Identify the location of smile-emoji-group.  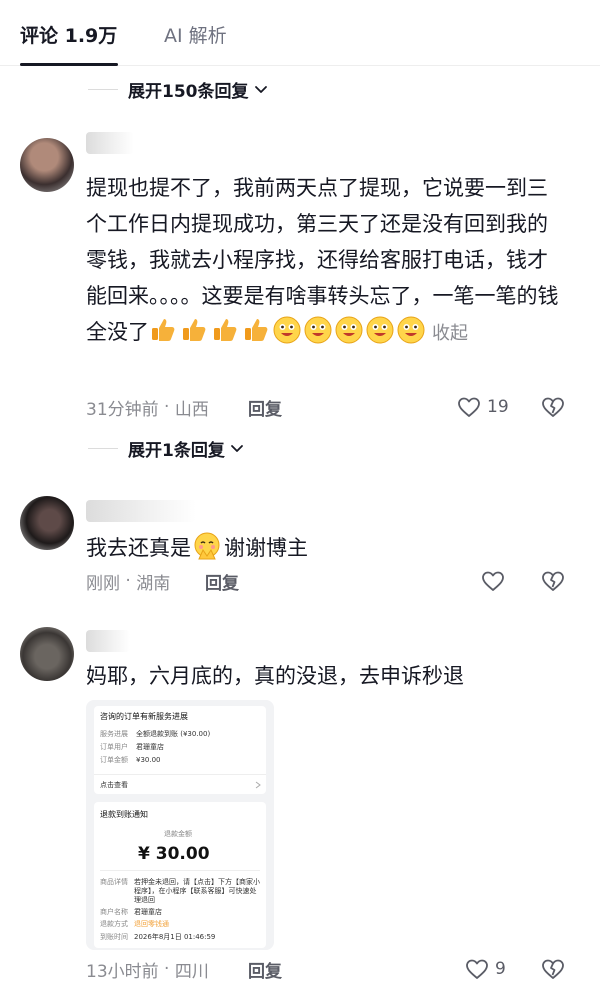
(350, 330).